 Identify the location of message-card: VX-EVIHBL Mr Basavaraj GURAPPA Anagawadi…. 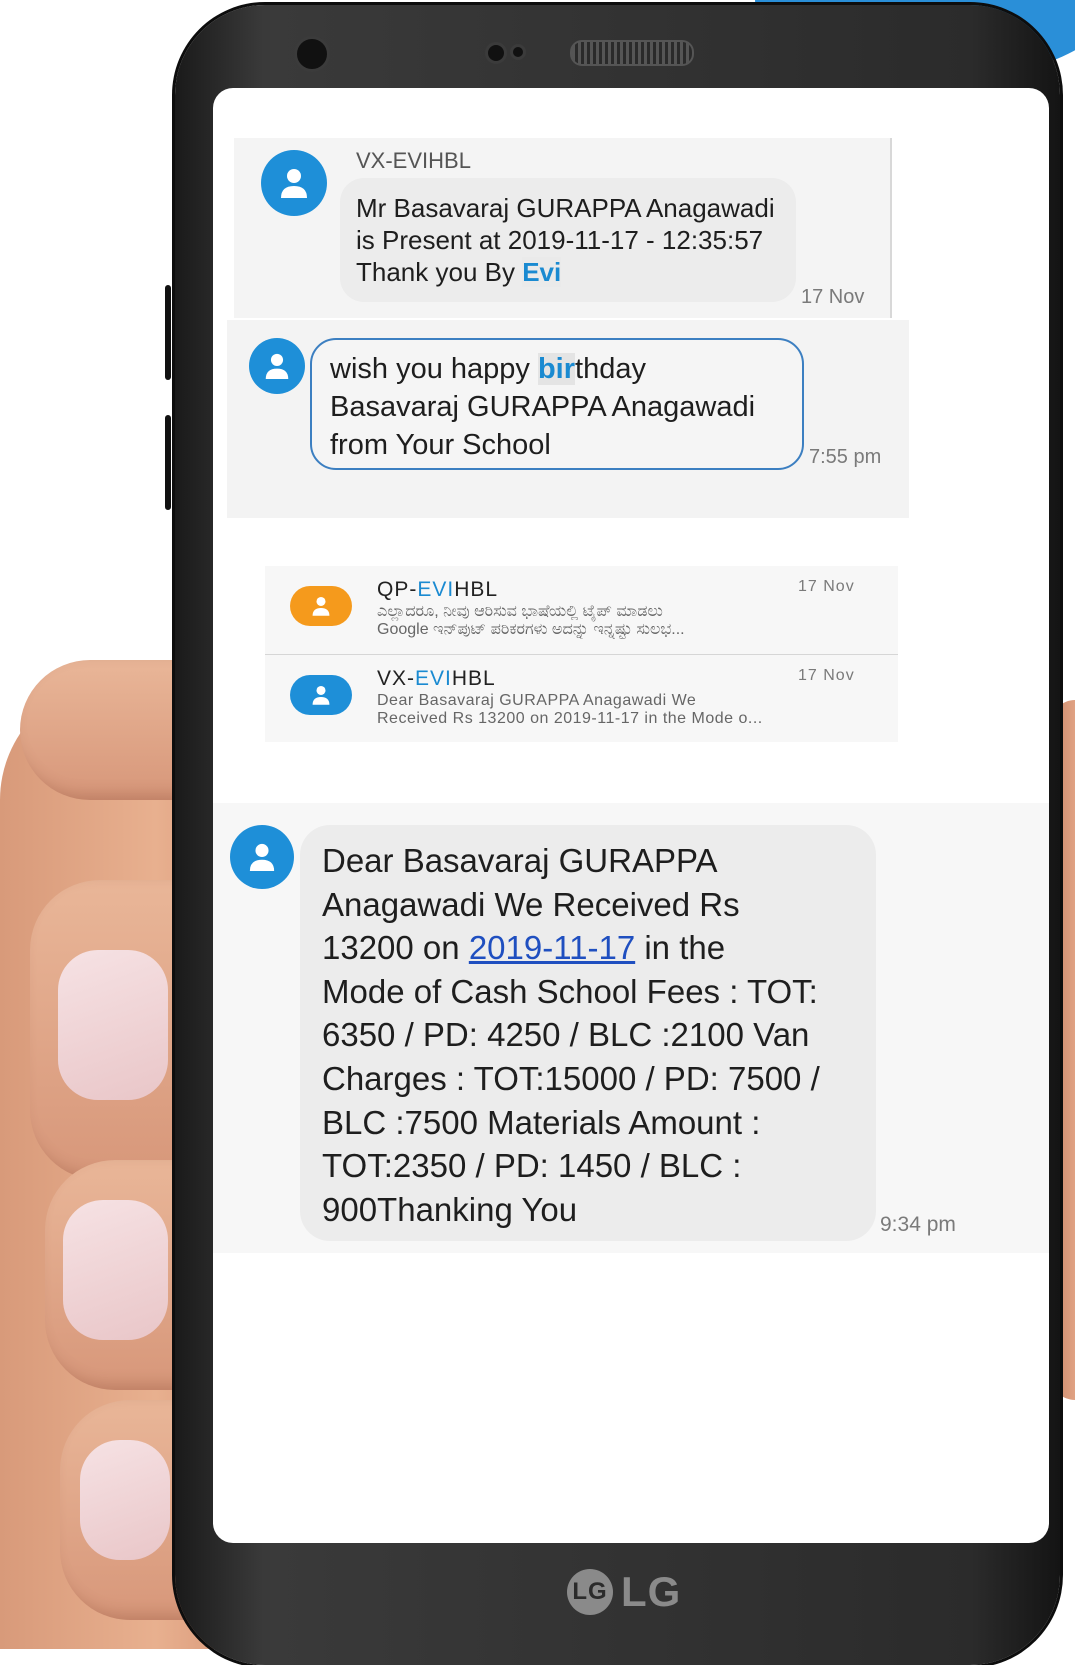
(563, 228).